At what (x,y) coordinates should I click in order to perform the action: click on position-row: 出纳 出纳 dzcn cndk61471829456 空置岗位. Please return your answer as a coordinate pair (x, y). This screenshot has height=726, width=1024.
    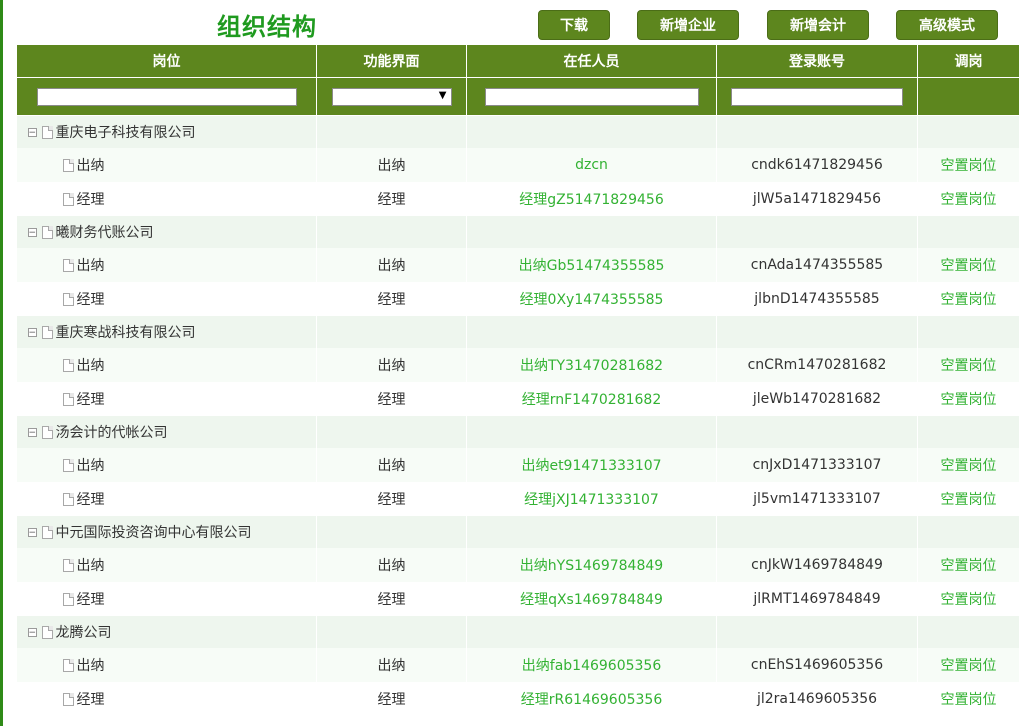
    Looking at the image, I should click on (517, 165).